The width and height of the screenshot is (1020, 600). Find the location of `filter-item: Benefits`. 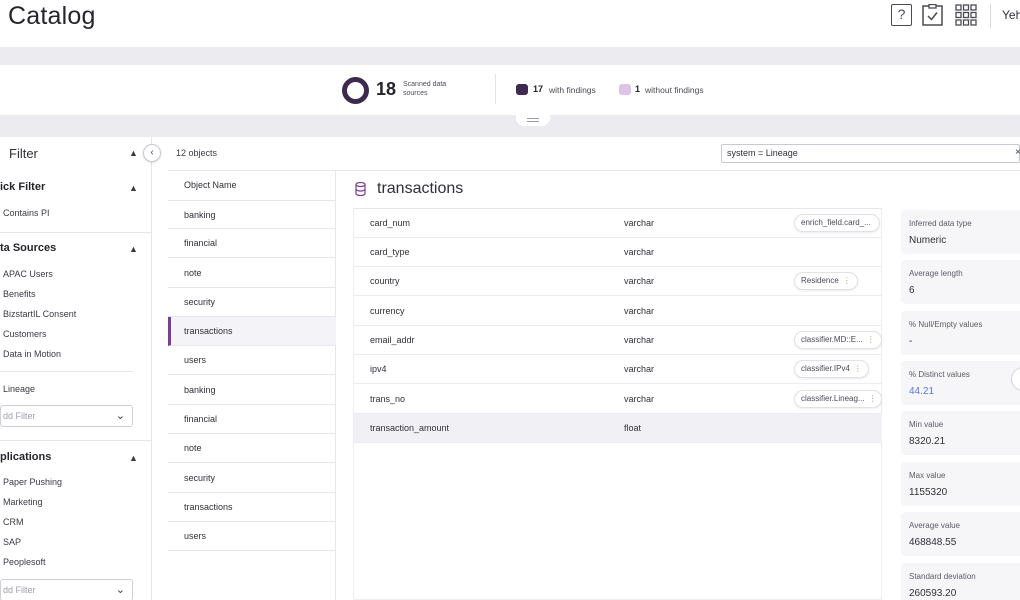

filter-item: Benefits is located at coordinates (19, 294).